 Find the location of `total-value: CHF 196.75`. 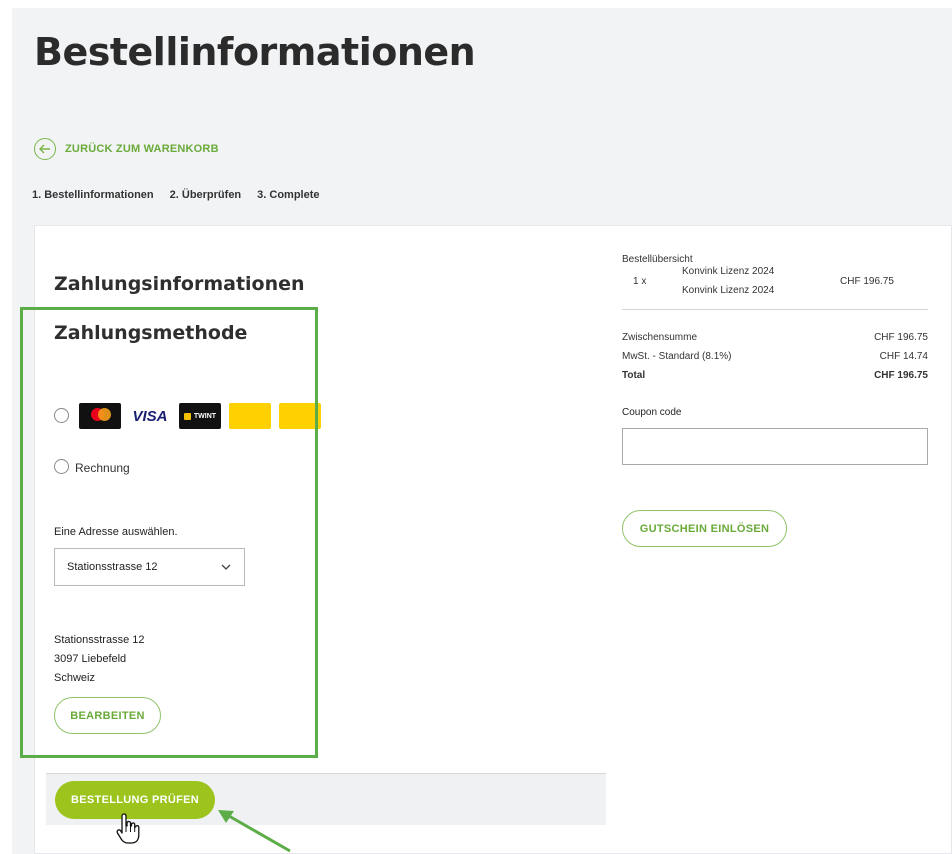

total-value: CHF 196.75 is located at coordinates (901, 375).